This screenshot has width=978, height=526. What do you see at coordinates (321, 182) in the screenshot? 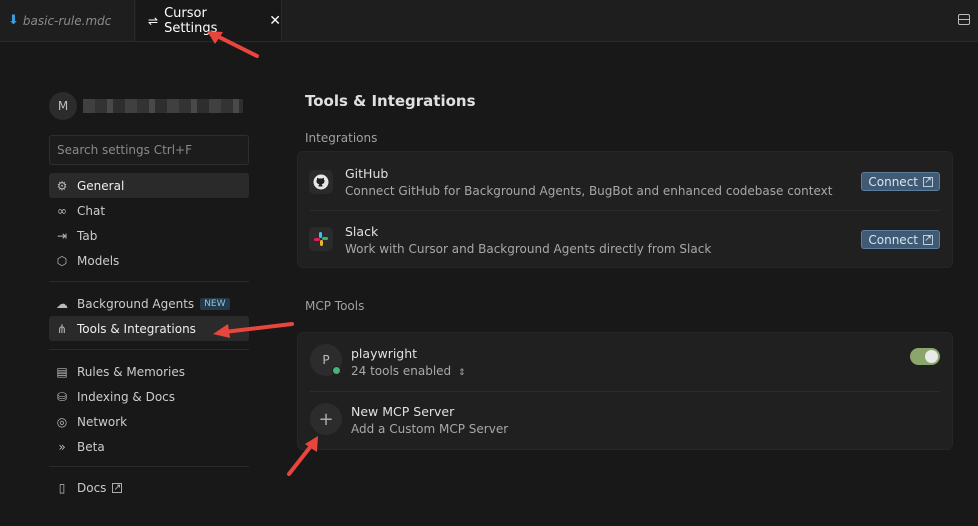
I see `github-icon` at bounding box center [321, 182].